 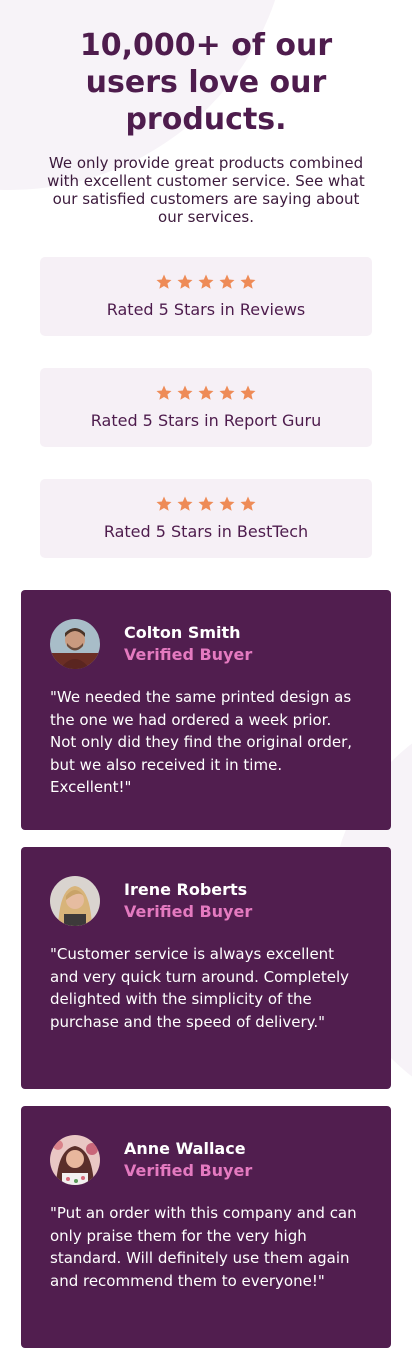 I want to click on testimonial-author: Irene Roberts Verified Buyer, so click(x=206, y=901).